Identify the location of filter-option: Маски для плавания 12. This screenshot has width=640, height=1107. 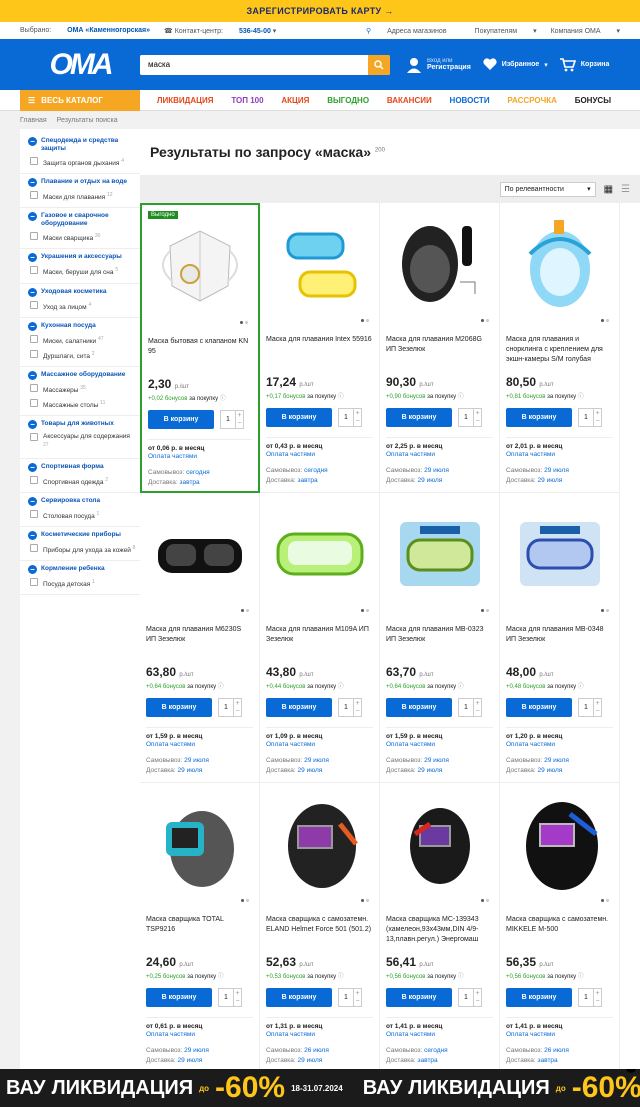
(80, 194).